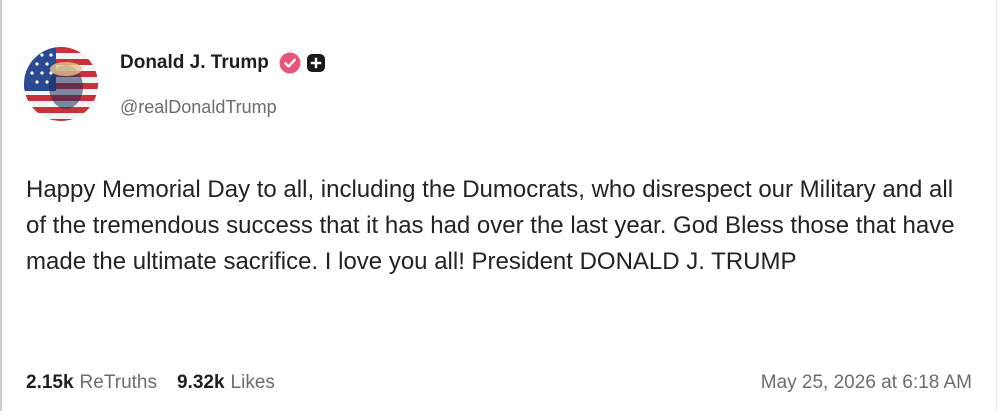 The image size is (997, 411). I want to click on name-row: Donald J. Trump, so click(223, 63).